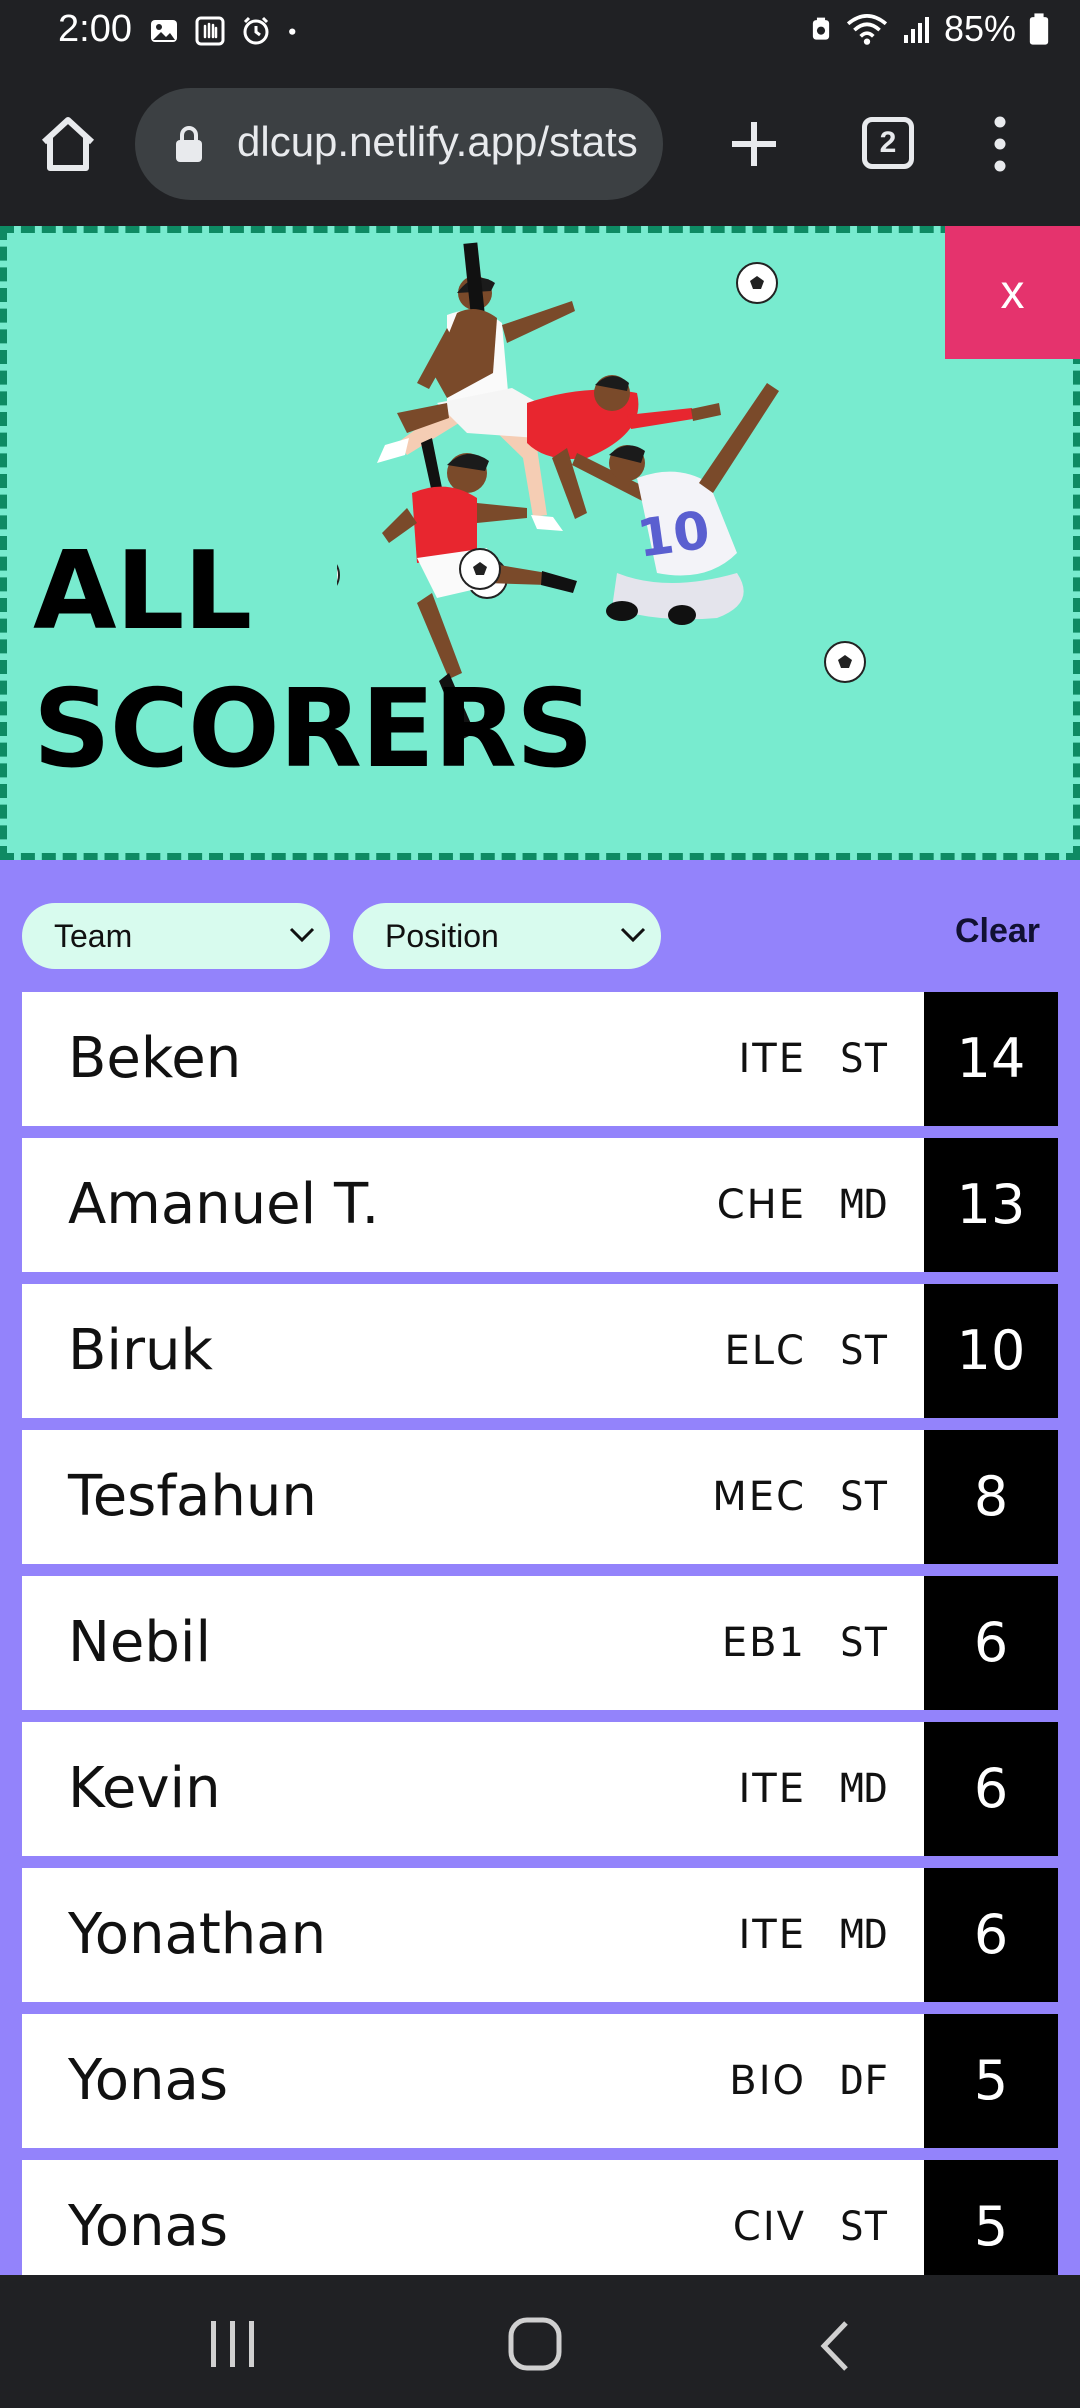 The width and height of the screenshot is (1080, 2408). I want to click on scorer-row: Kevin ITE MD 6, so click(540, 1789).